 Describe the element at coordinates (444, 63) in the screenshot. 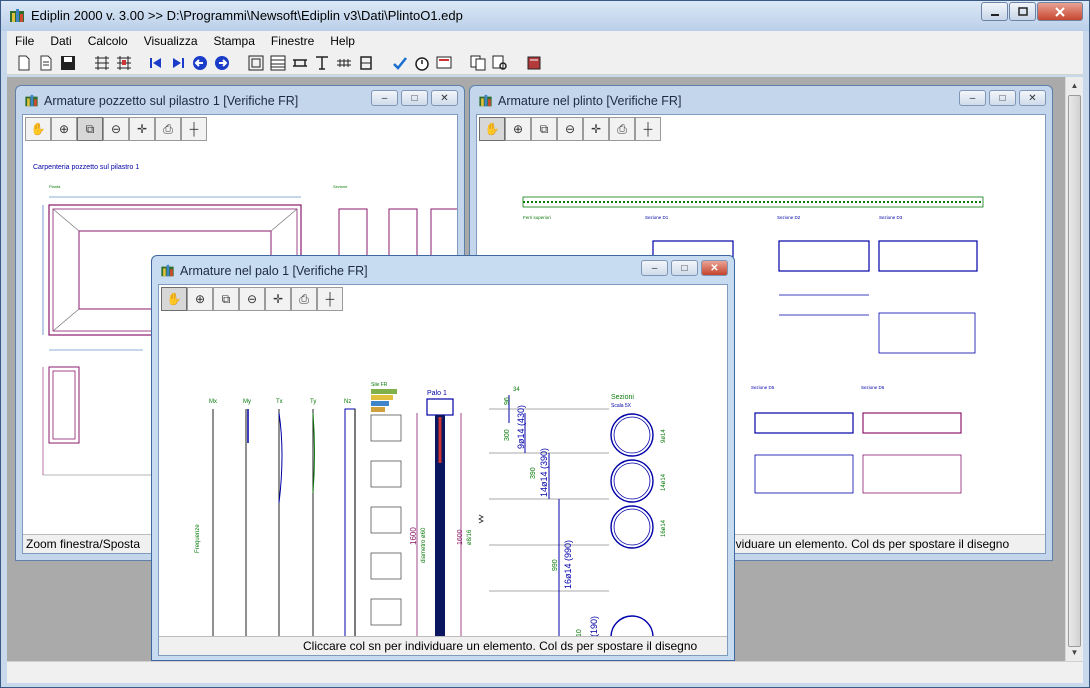

I see `display-icon` at that location.